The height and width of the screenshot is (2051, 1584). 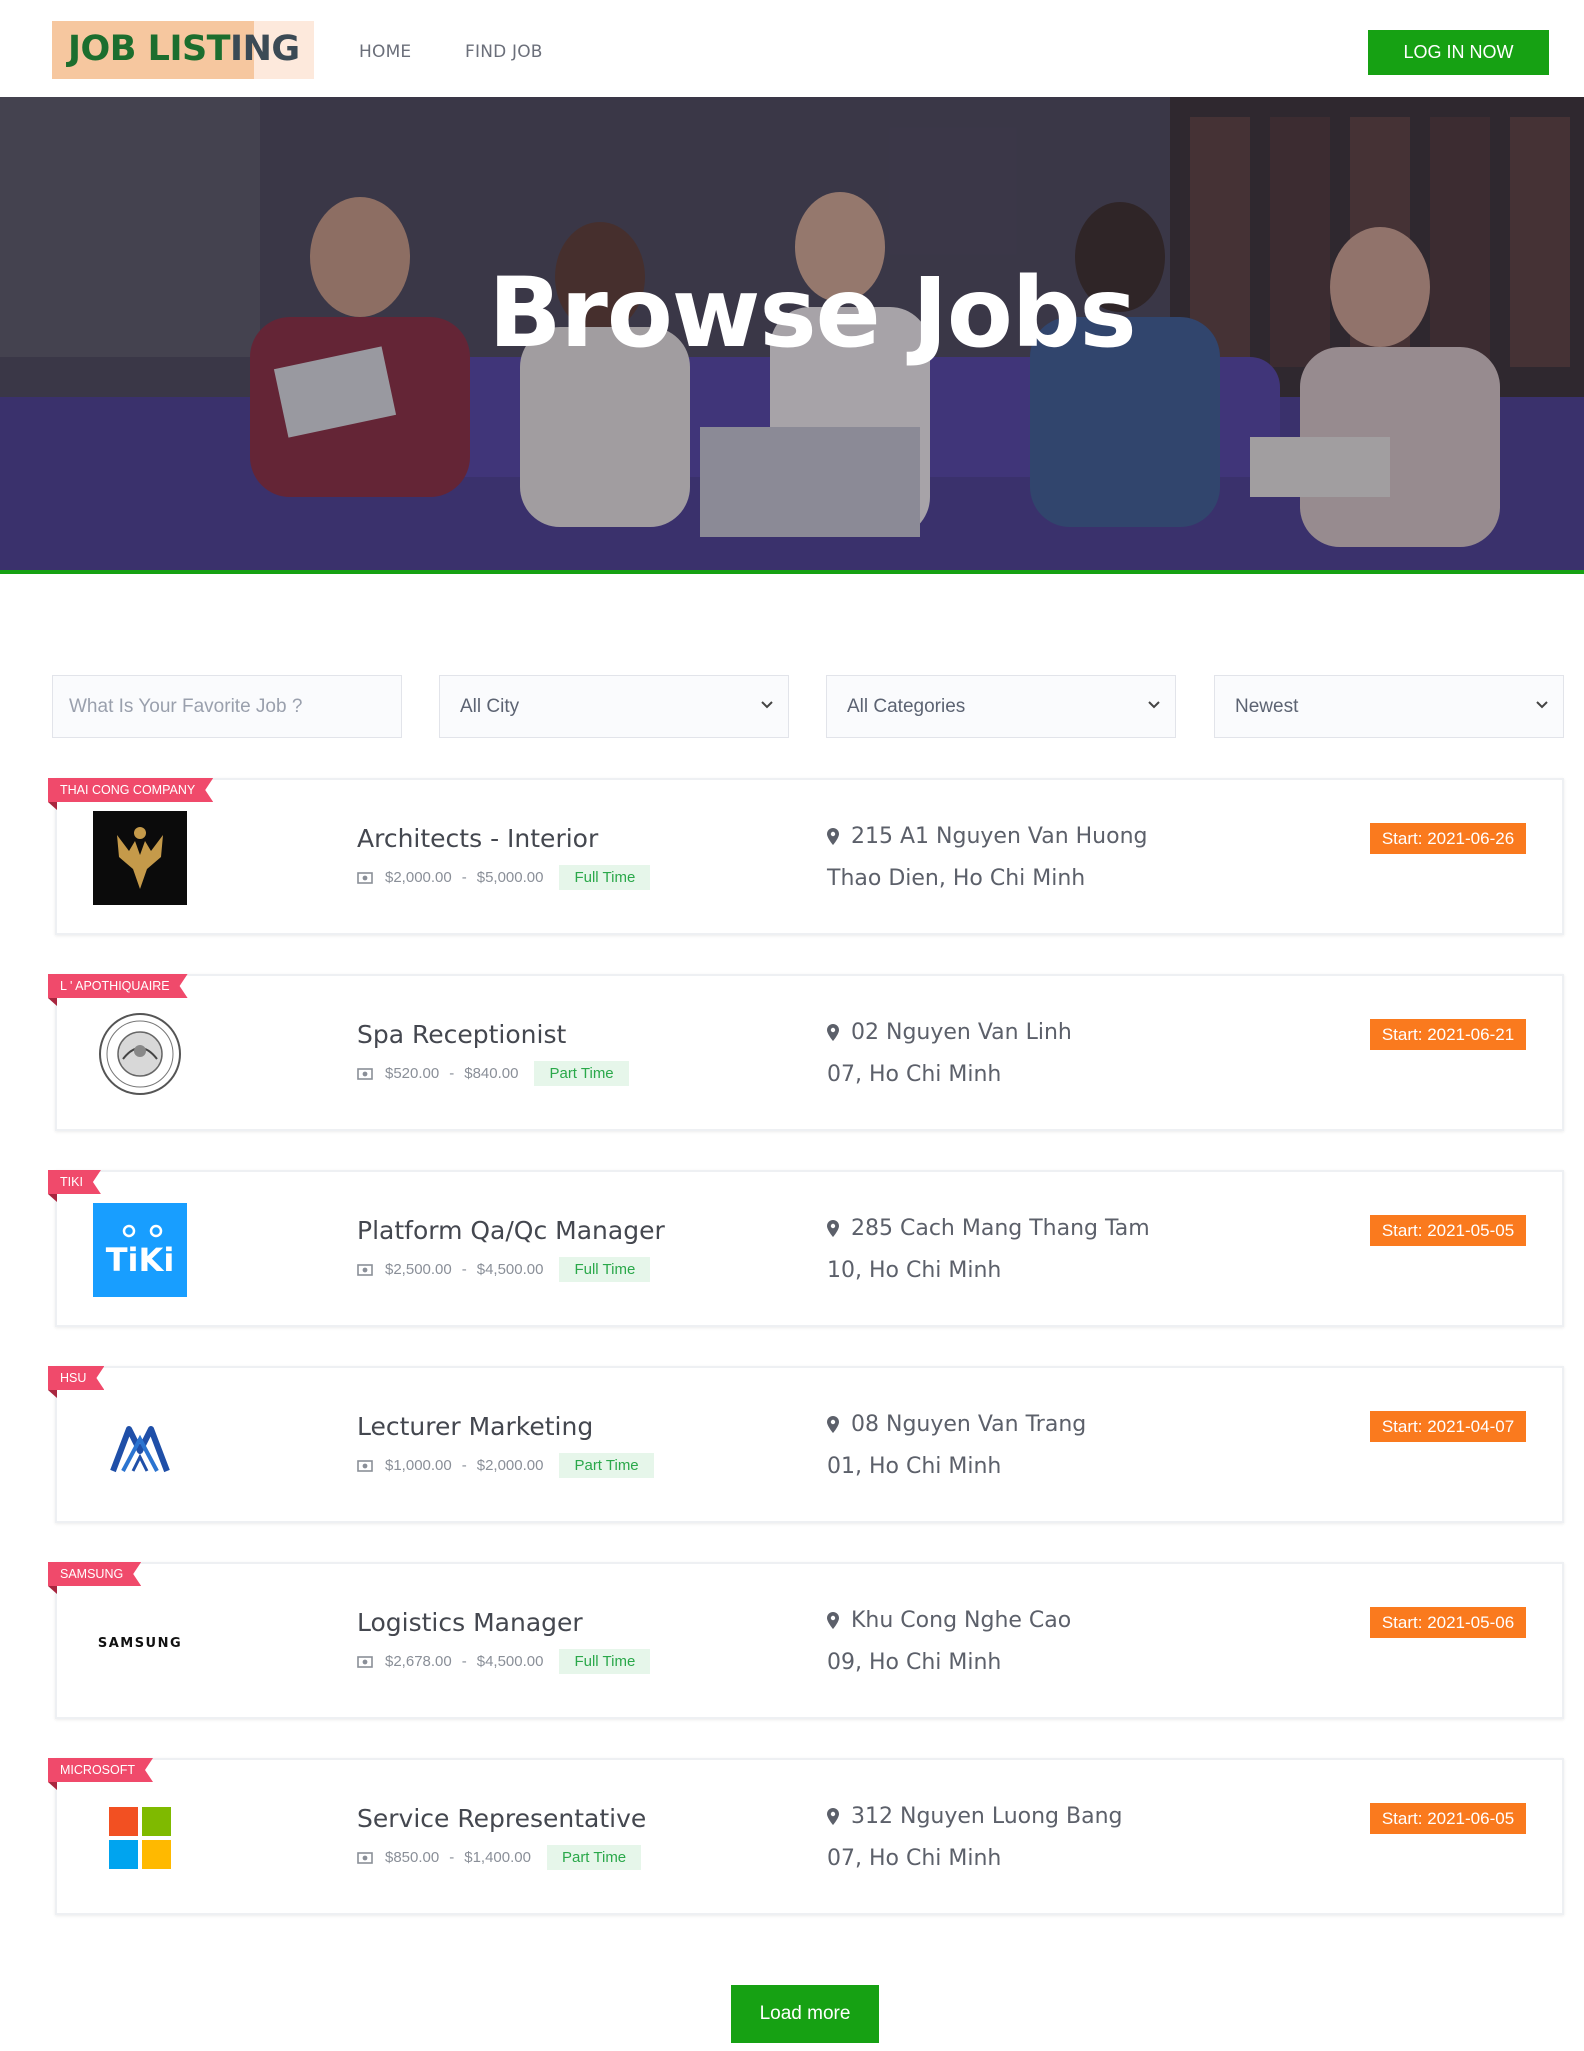 I want to click on hero-title: Browse Jobs, so click(x=812, y=313).